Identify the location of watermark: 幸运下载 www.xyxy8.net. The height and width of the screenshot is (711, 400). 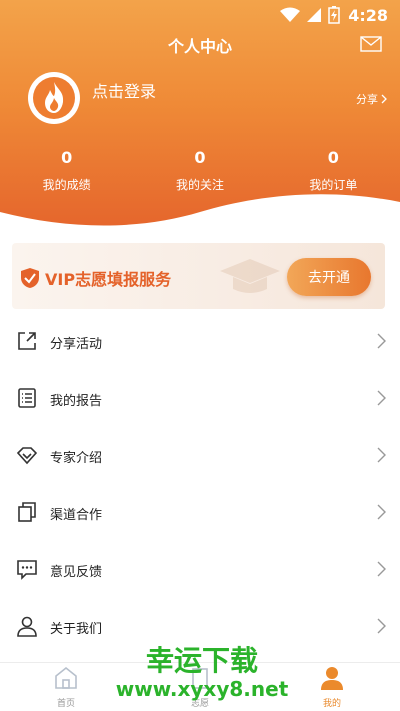
(202, 673).